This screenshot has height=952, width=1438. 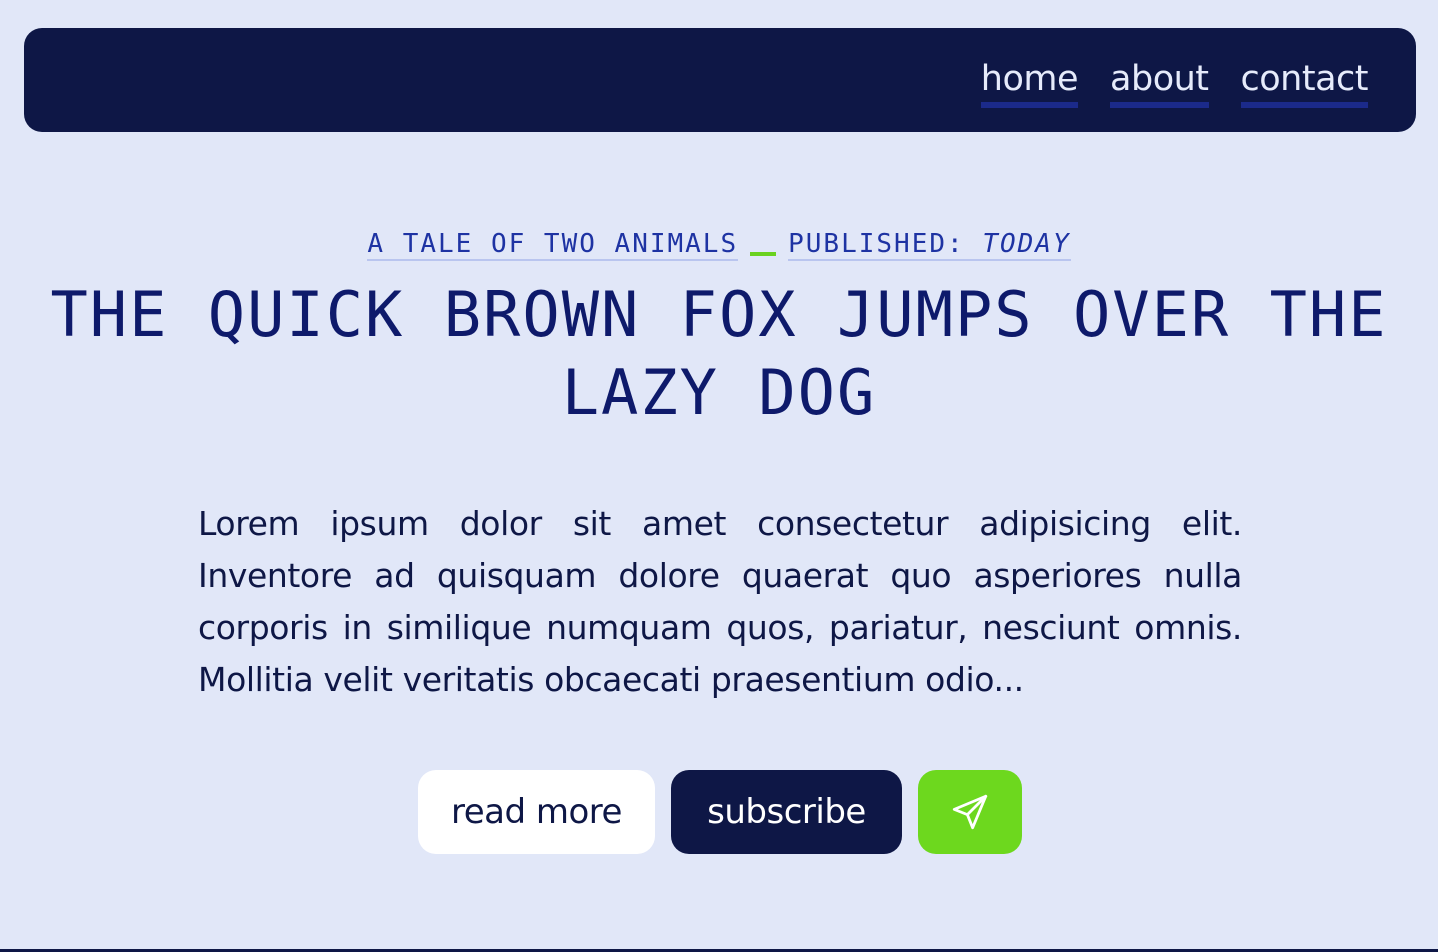 What do you see at coordinates (553, 245) in the screenshot?
I see `article-kicker: A TALE OF TWO ANIMALS` at bounding box center [553, 245].